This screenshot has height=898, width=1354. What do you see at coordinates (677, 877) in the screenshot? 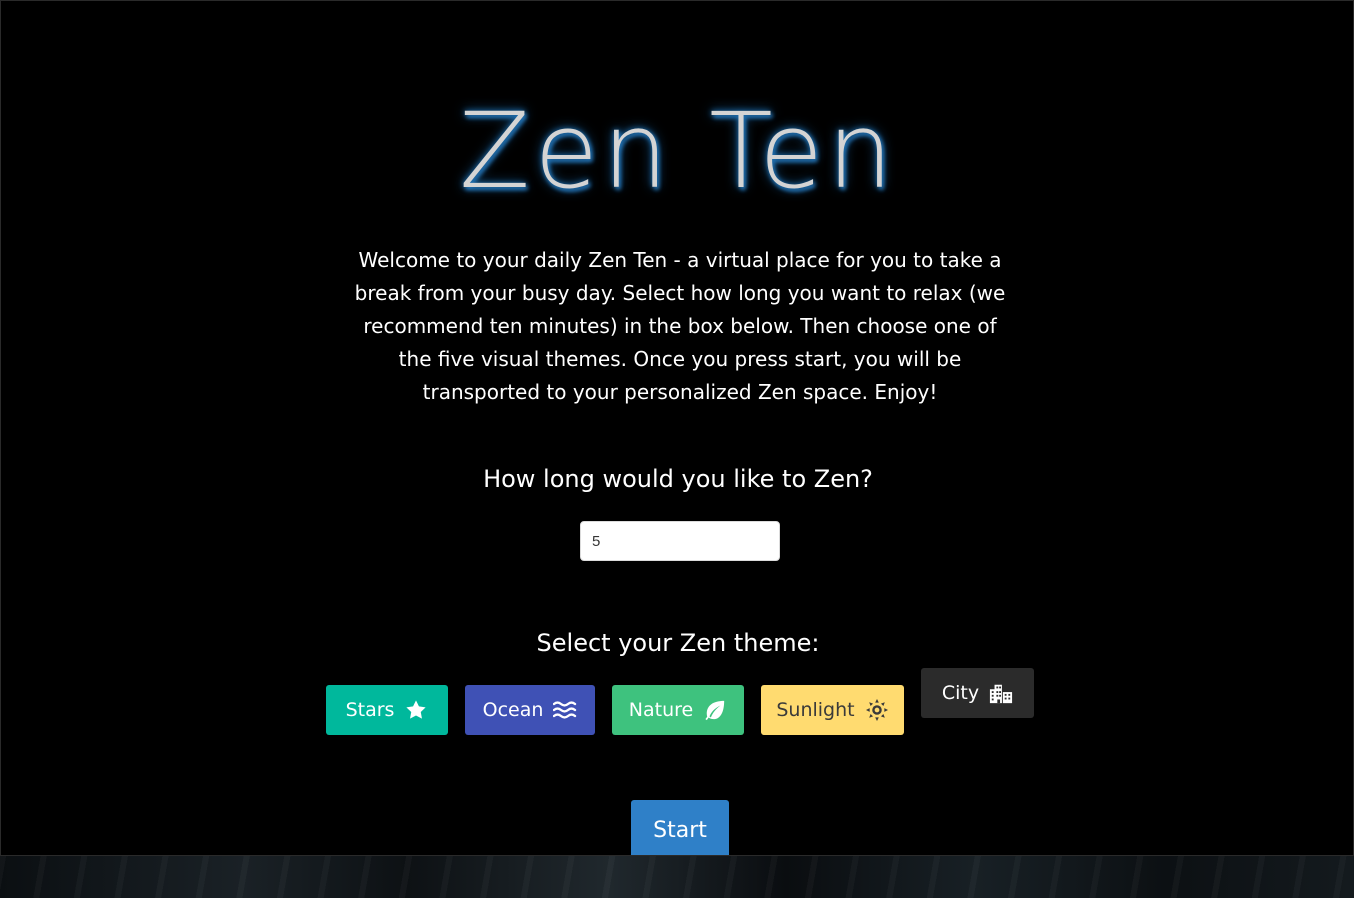
I see `background-image-strip` at bounding box center [677, 877].